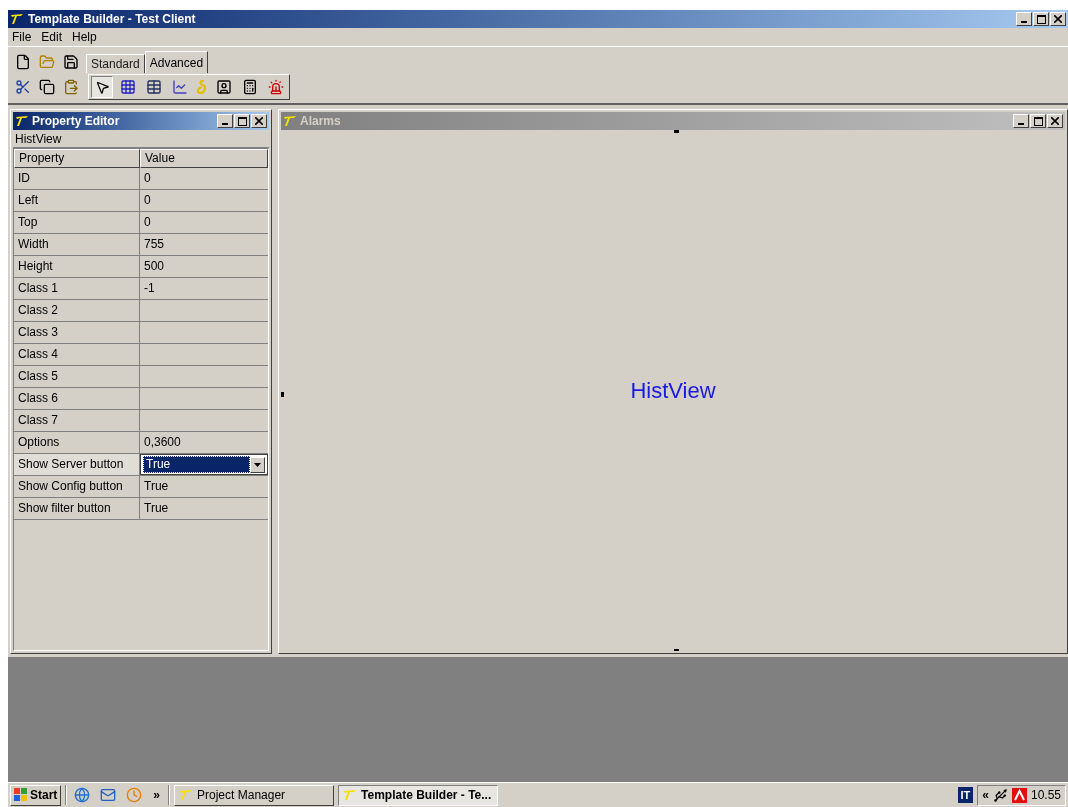  I want to click on property-value: -1, so click(204, 288).